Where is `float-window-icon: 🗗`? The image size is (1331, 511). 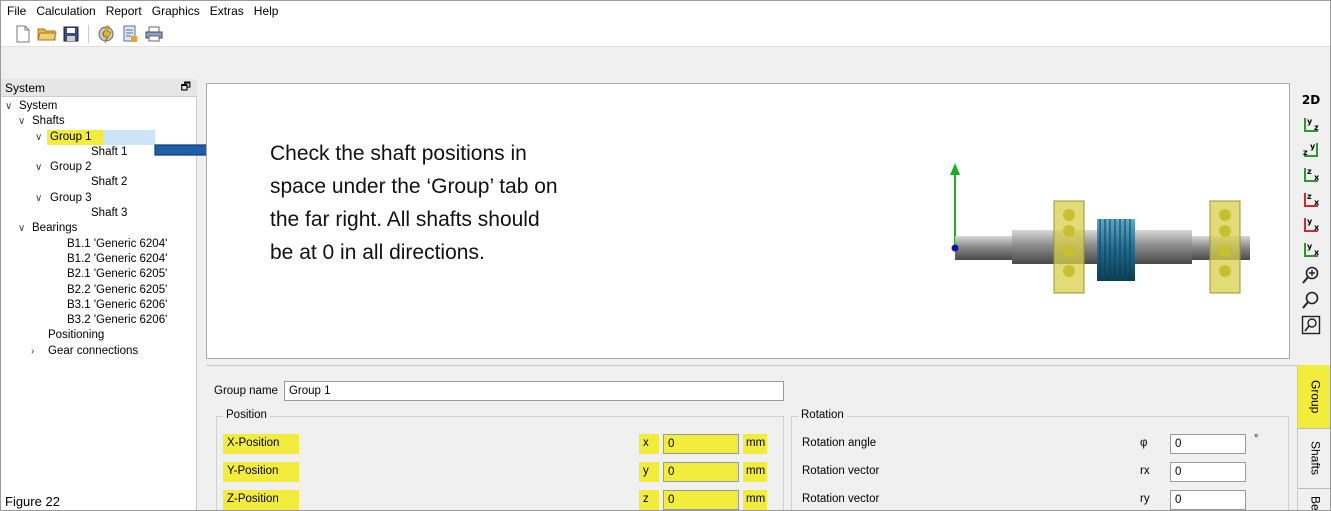 float-window-icon: 🗗 is located at coordinates (186, 87).